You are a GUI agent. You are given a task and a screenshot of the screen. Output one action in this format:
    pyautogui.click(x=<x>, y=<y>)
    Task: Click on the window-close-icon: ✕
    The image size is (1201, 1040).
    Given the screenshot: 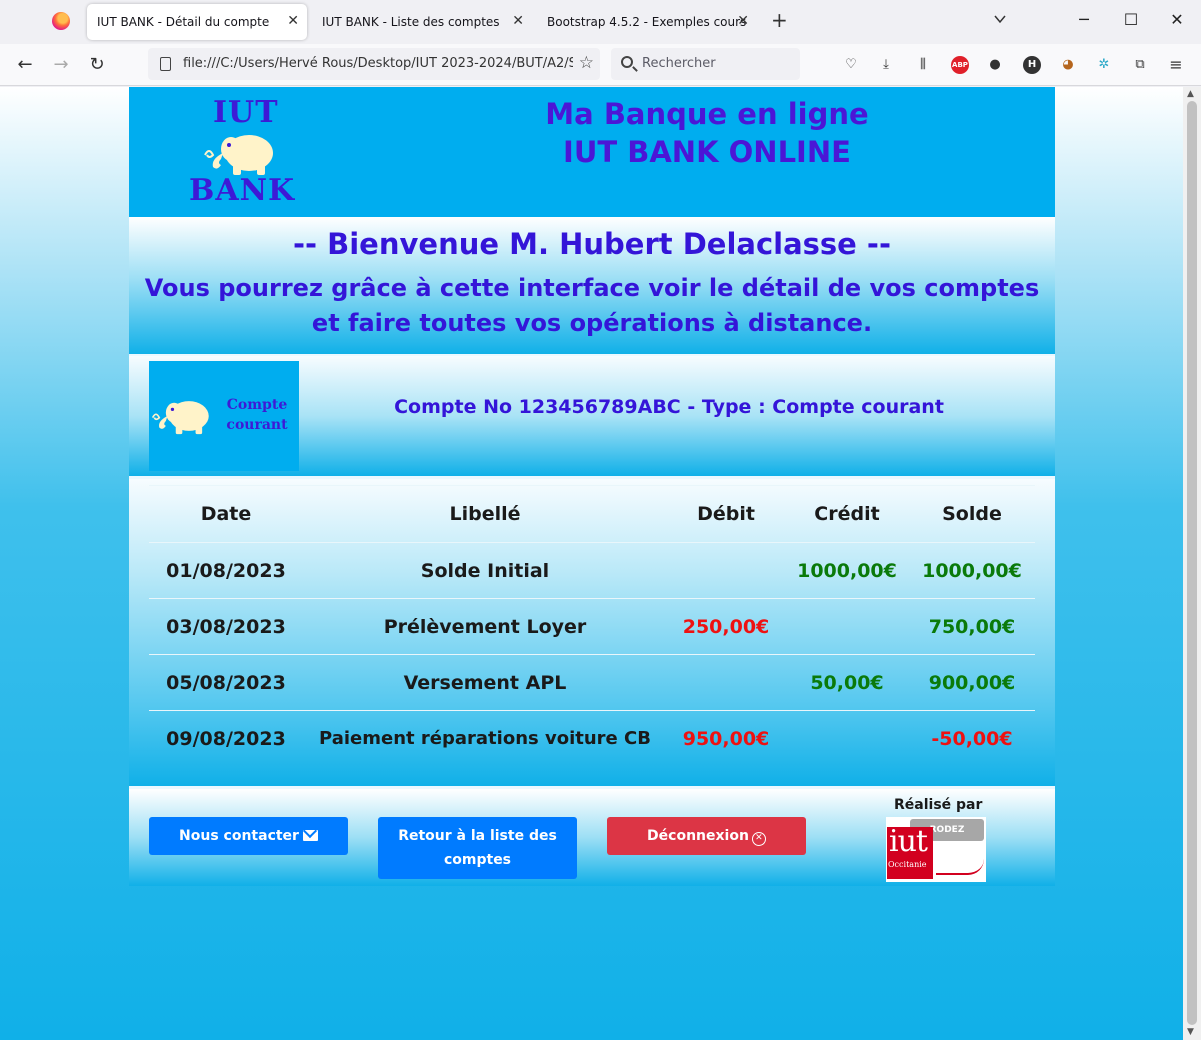 What is the action you would take?
    pyautogui.click(x=1177, y=20)
    